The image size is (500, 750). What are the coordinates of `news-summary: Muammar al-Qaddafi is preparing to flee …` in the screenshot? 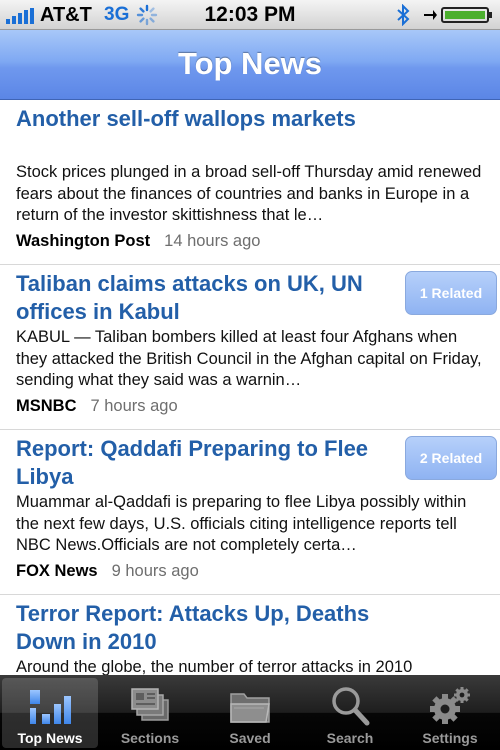 It's located at (241, 523).